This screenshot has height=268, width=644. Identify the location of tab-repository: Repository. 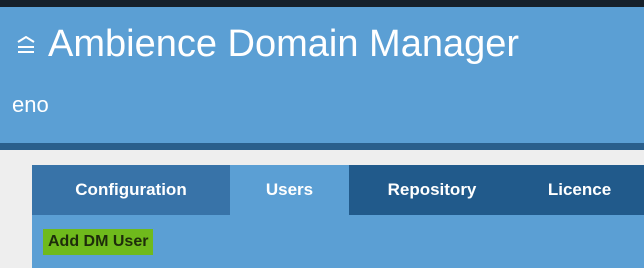
(432, 190).